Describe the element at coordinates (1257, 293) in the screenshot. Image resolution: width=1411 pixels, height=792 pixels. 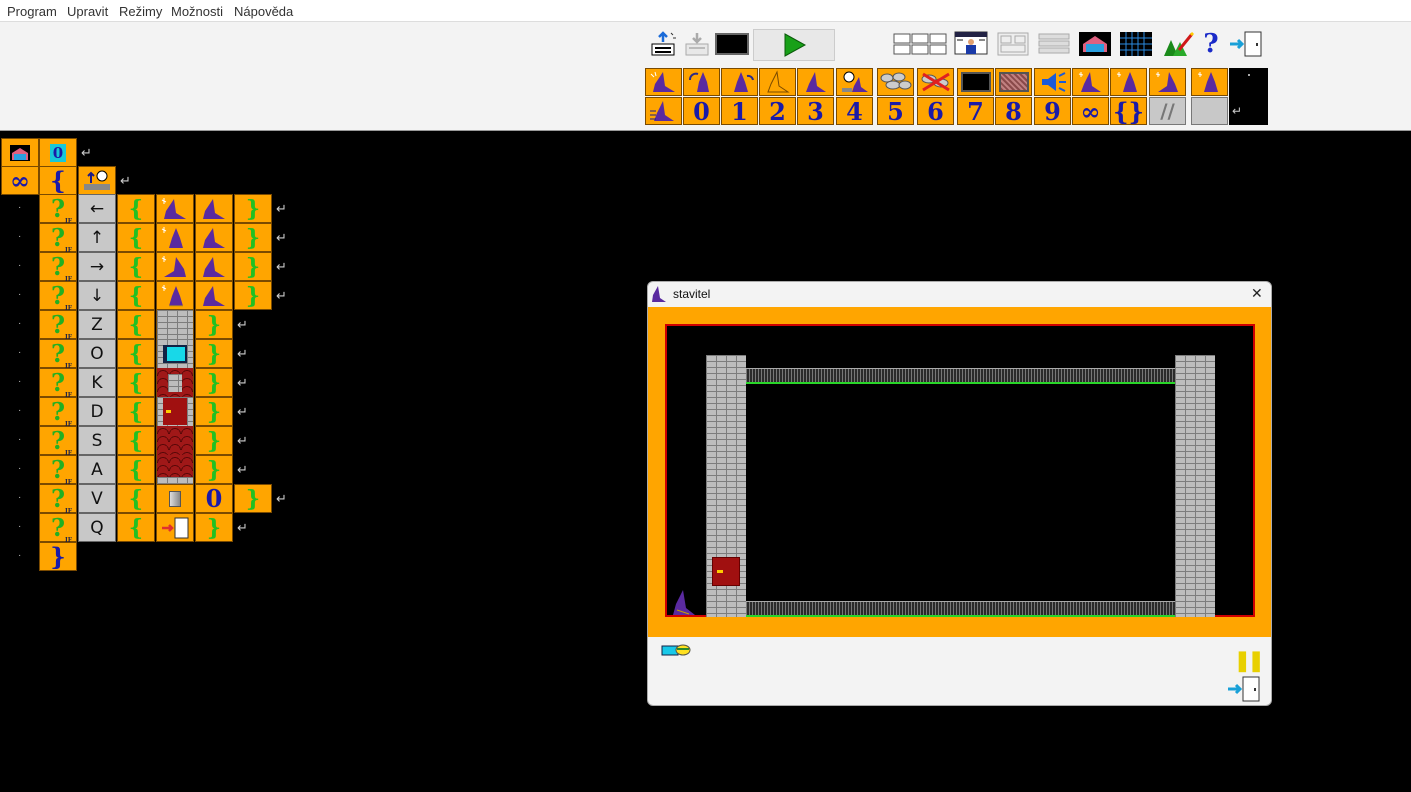
I see `close-button: ✕` at that location.